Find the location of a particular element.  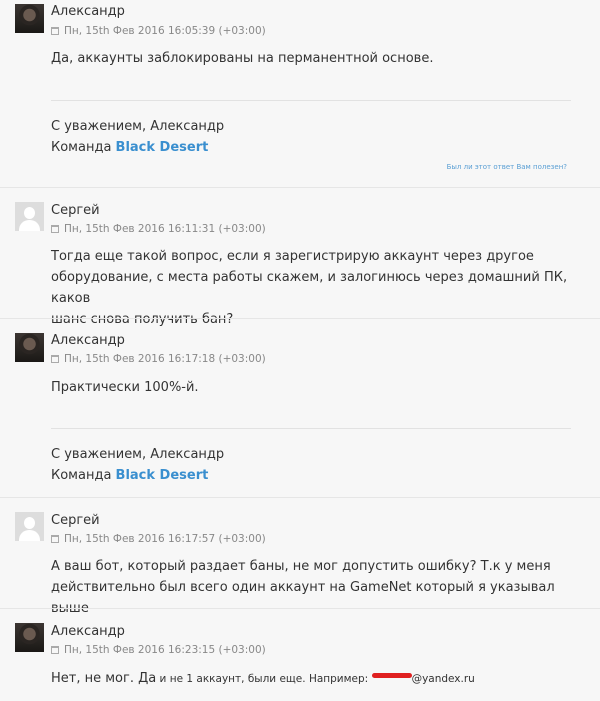

date-text: Пн, 15th Фев 2016 16:11:31 (+03:00) is located at coordinates (165, 229).